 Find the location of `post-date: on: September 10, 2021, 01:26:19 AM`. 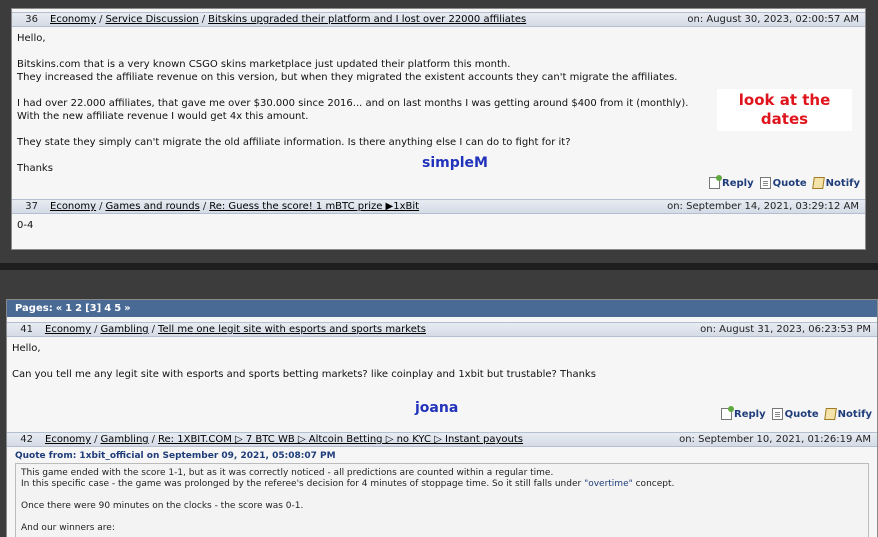

post-date: on: September 10, 2021, 01:26:19 AM is located at coordinates (775, 439).